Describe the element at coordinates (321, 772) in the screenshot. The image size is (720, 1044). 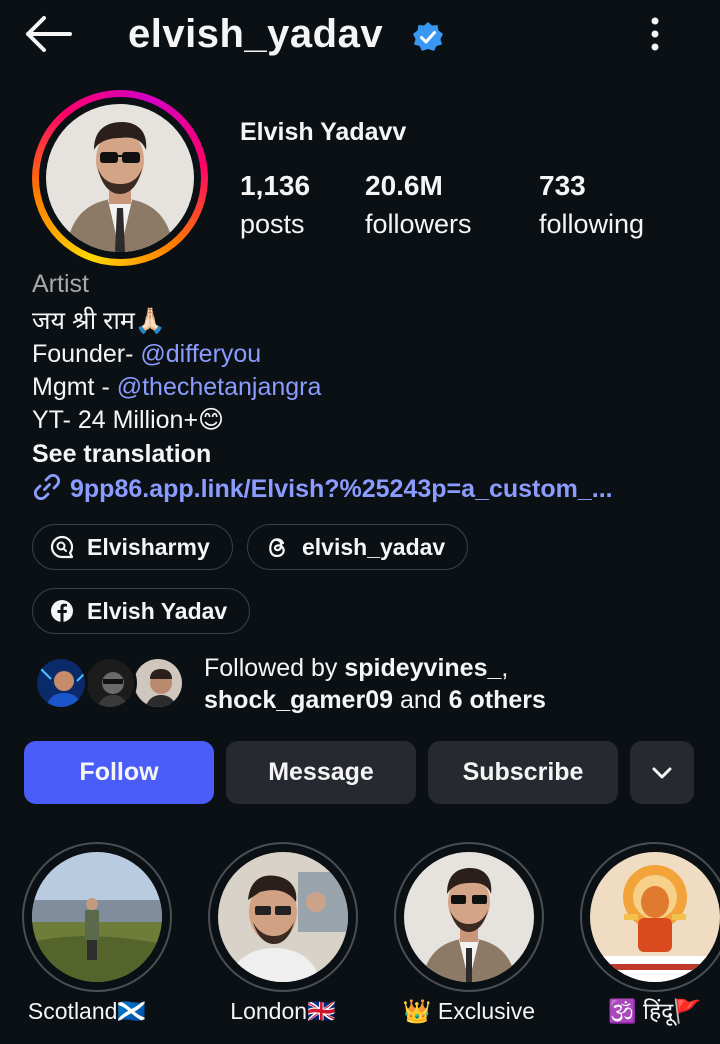
I see `message-button: Message` at that location.